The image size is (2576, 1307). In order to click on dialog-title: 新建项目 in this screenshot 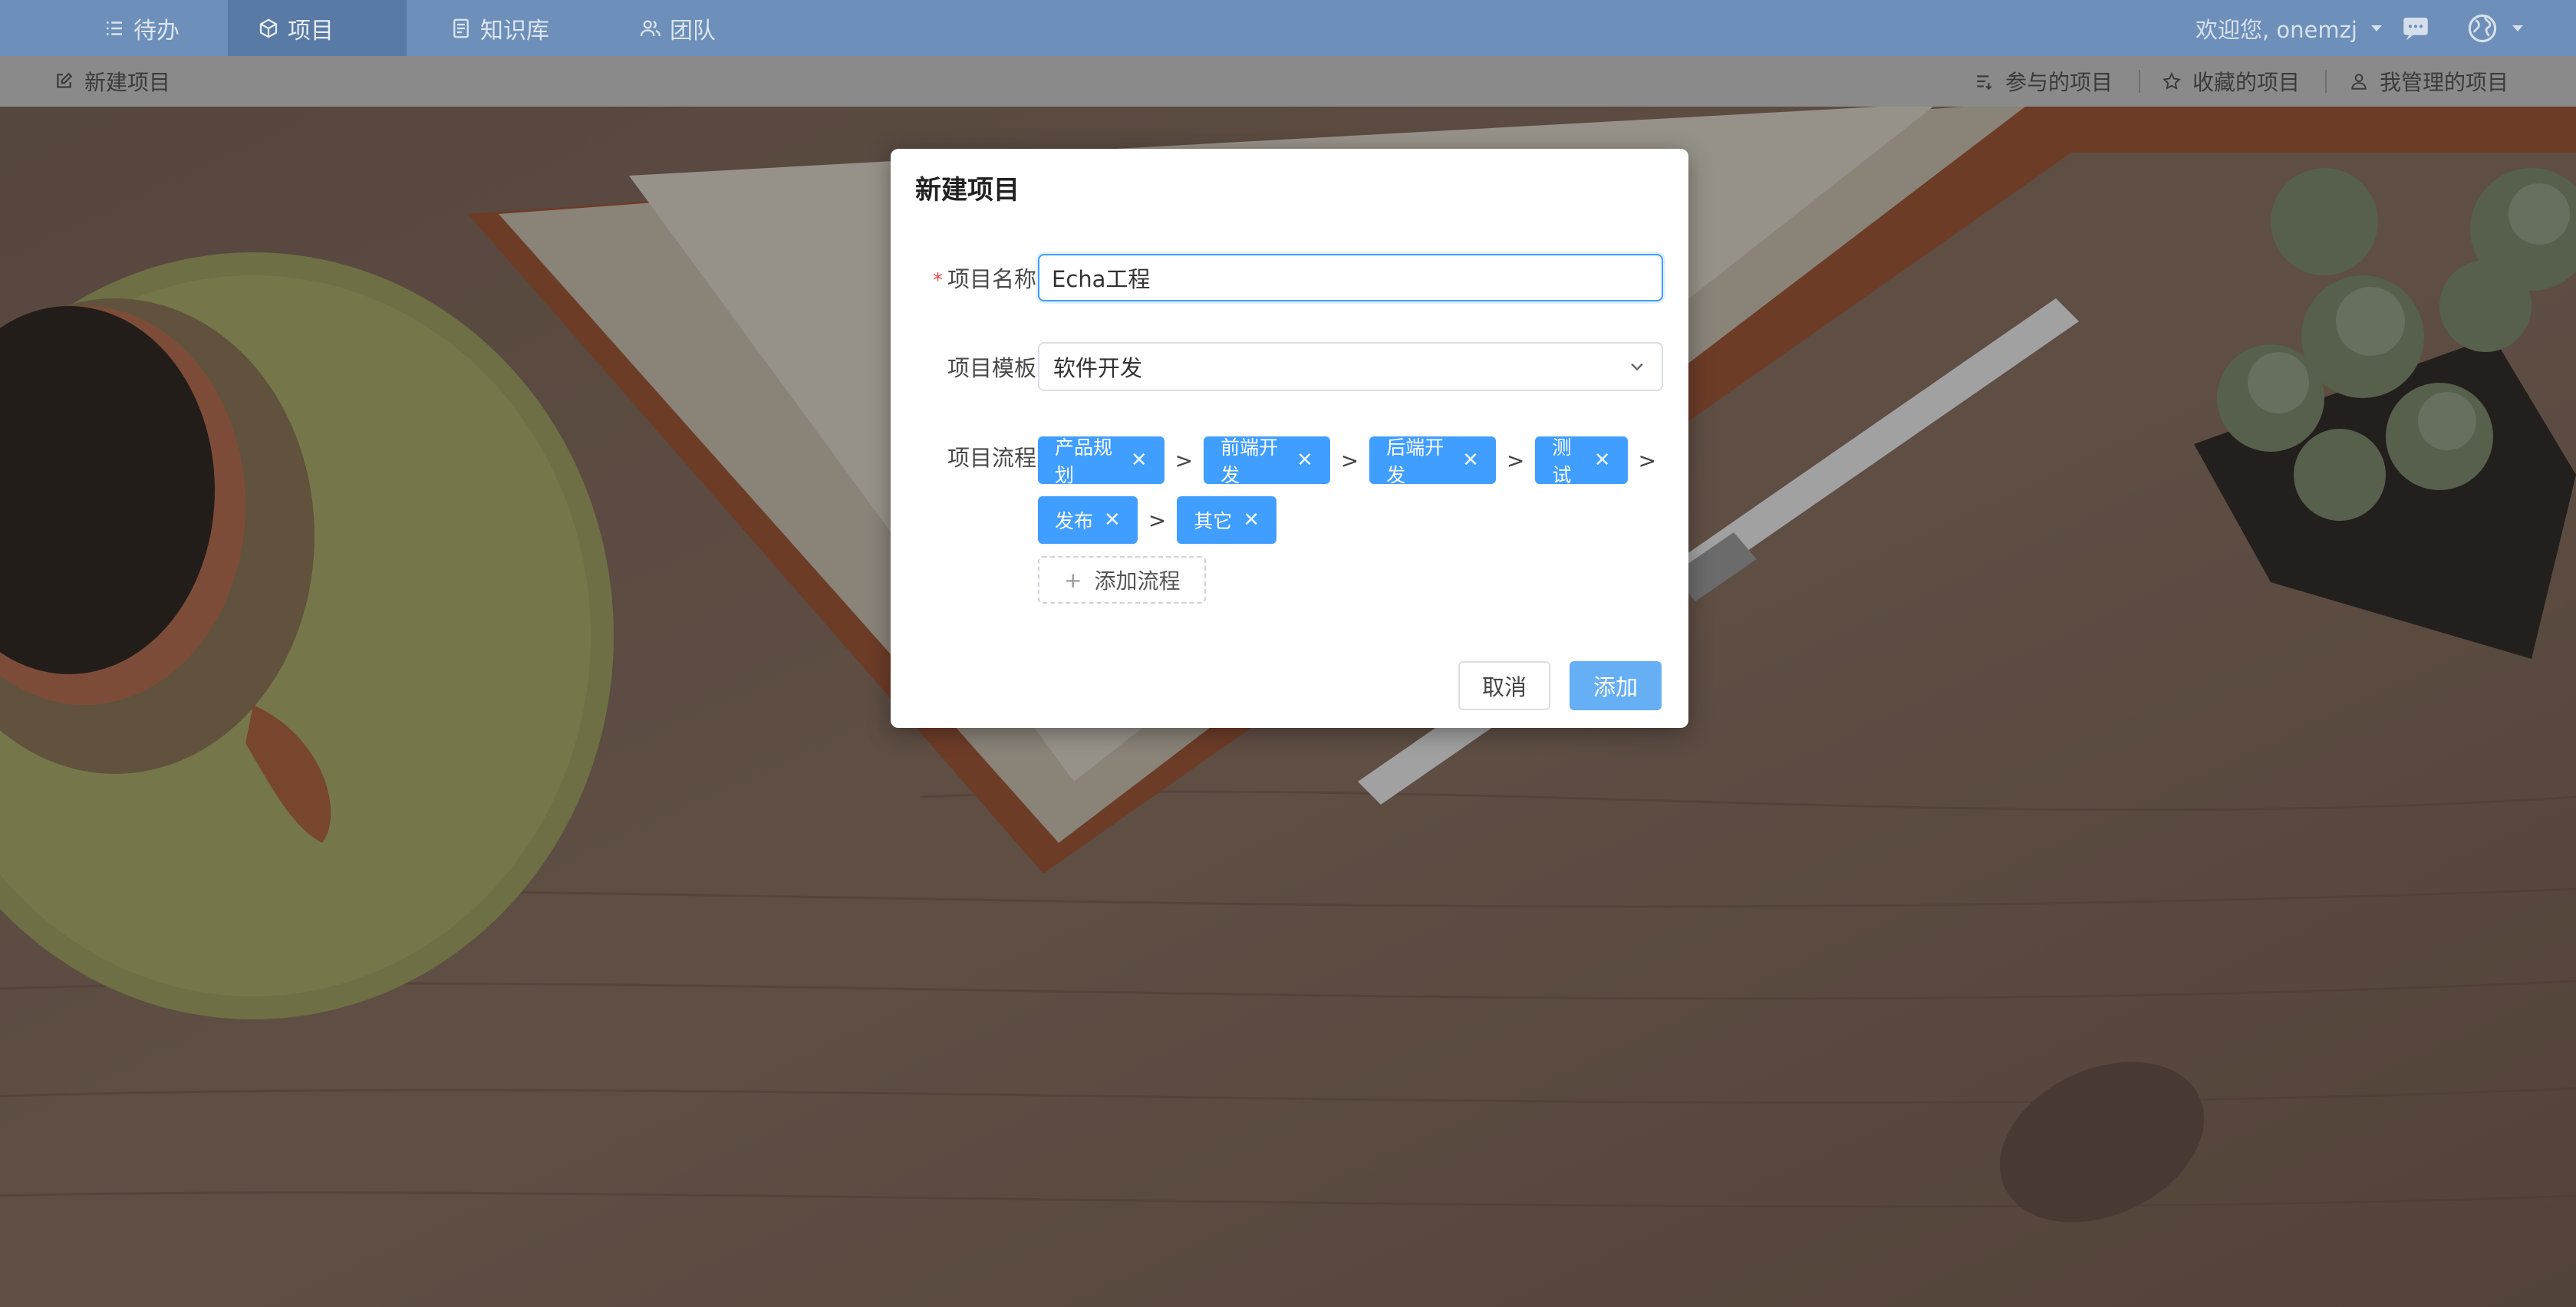, I will do `click(967, 190)`.